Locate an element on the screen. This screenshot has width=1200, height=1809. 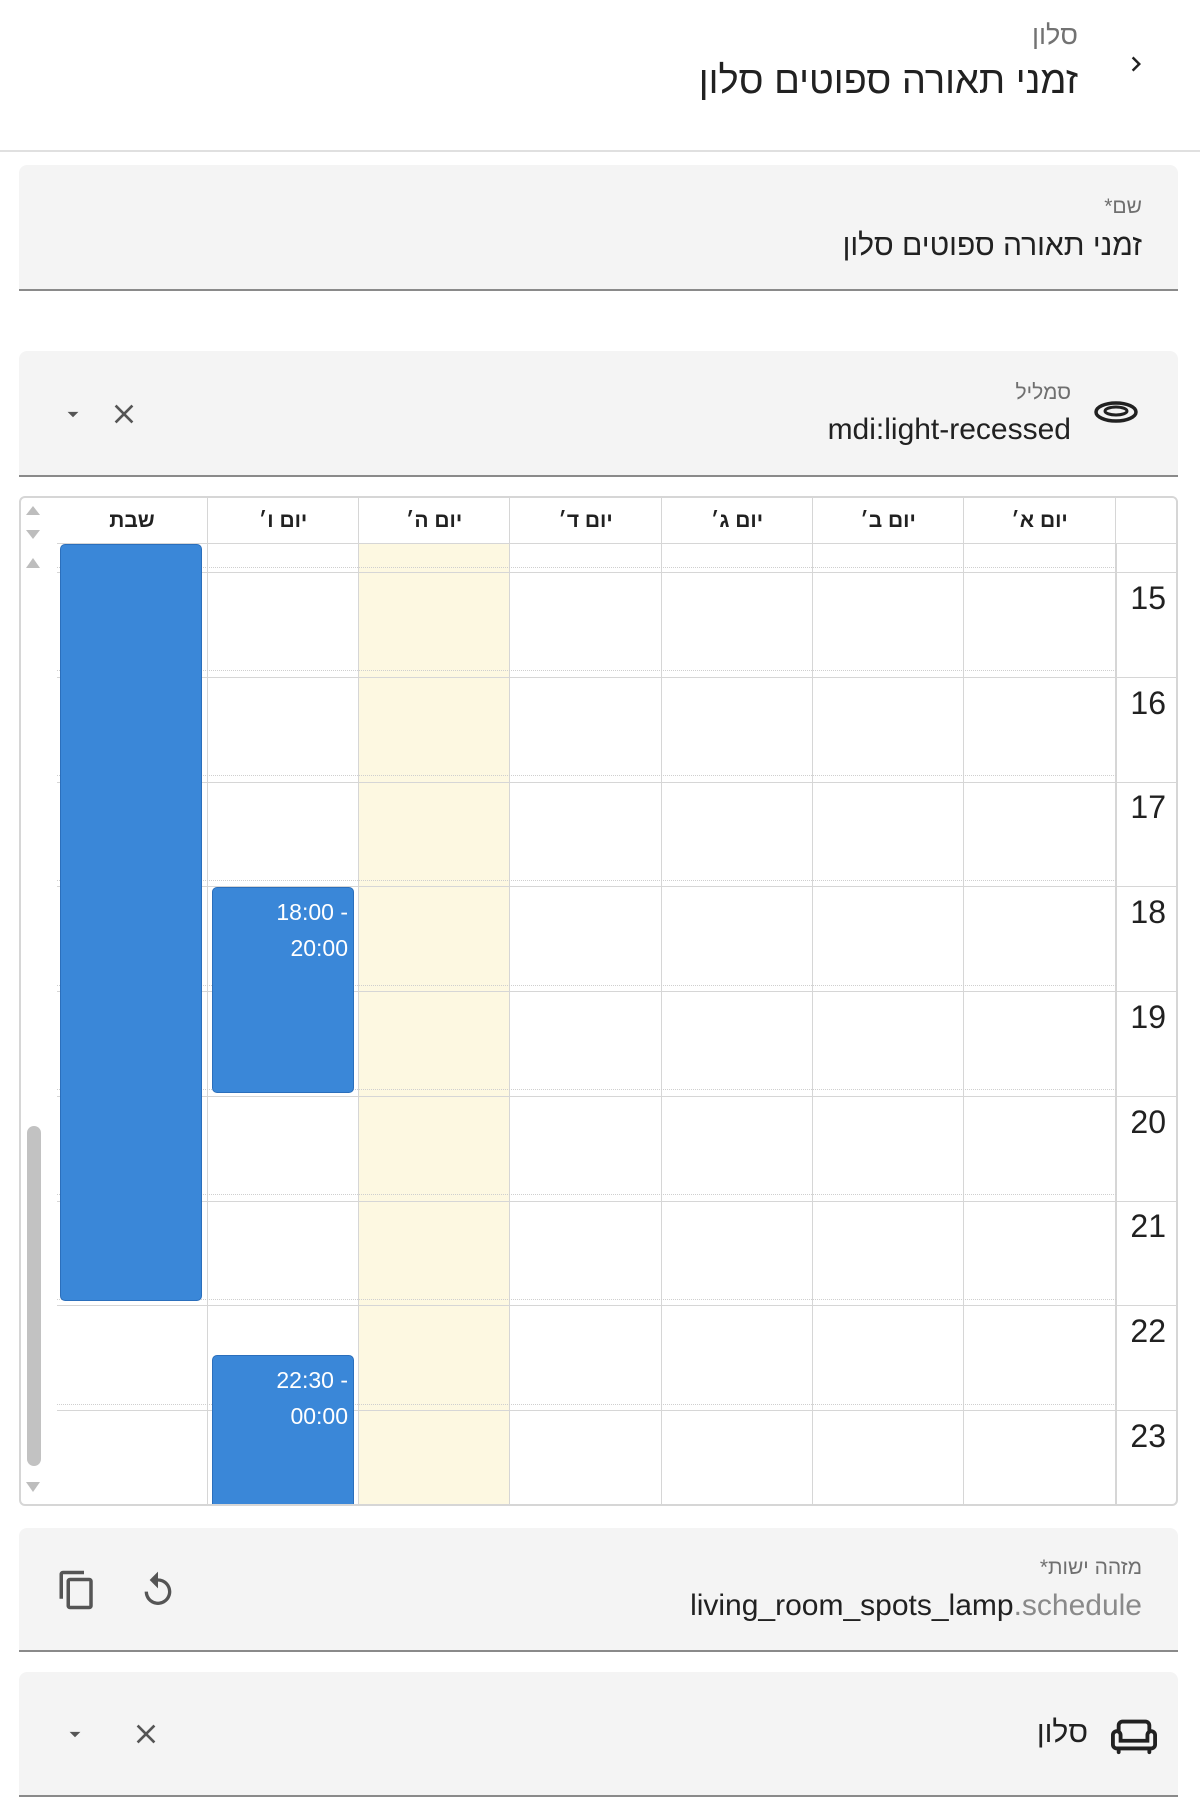
header-subtitle: סלון is located at coordinates (1054, 35).